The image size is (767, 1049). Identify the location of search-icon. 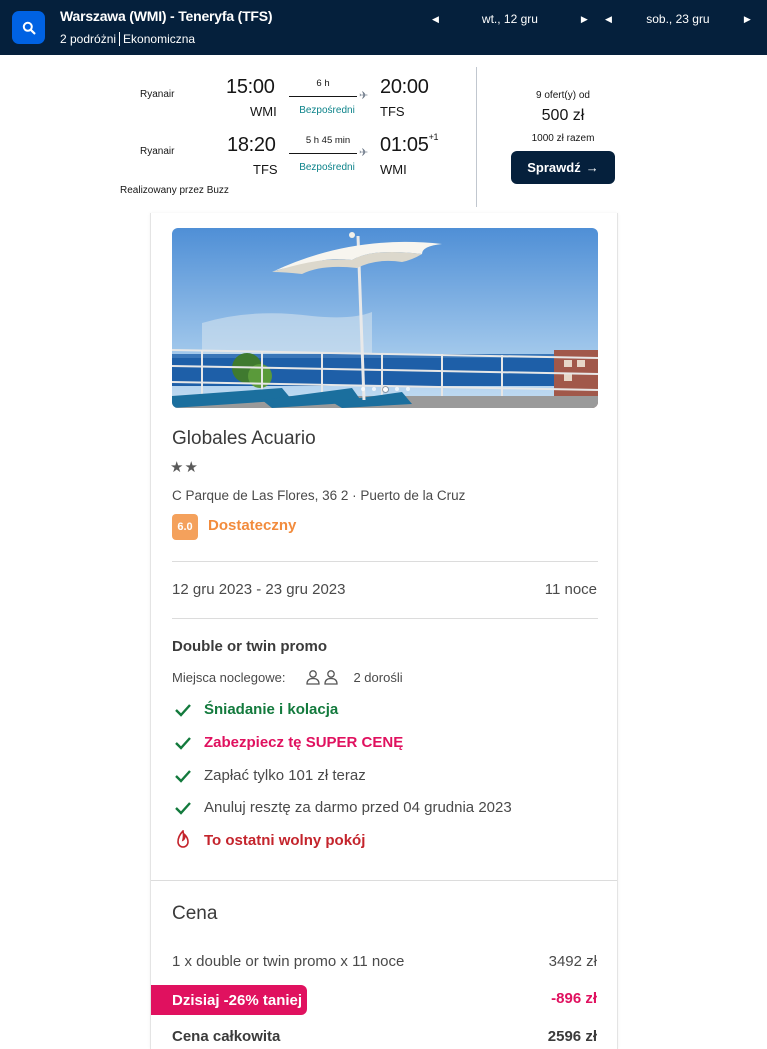
(28, 27).